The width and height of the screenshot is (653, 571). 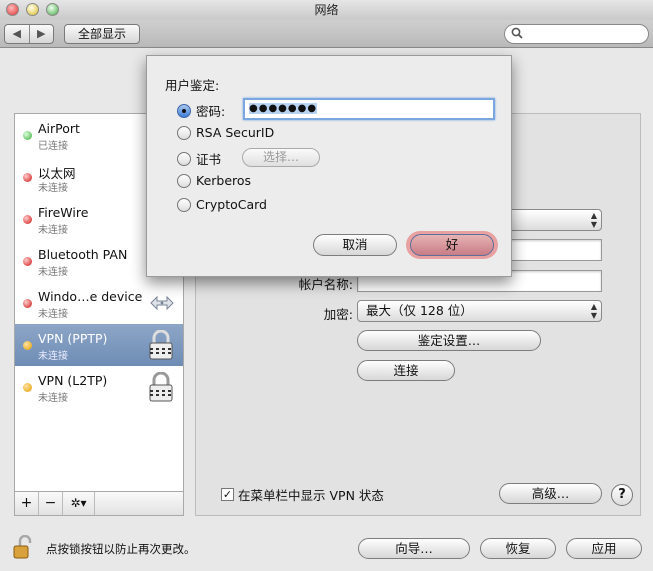 I want to click on radio-kerberos: Kerberos, so click(x=214, y=180).